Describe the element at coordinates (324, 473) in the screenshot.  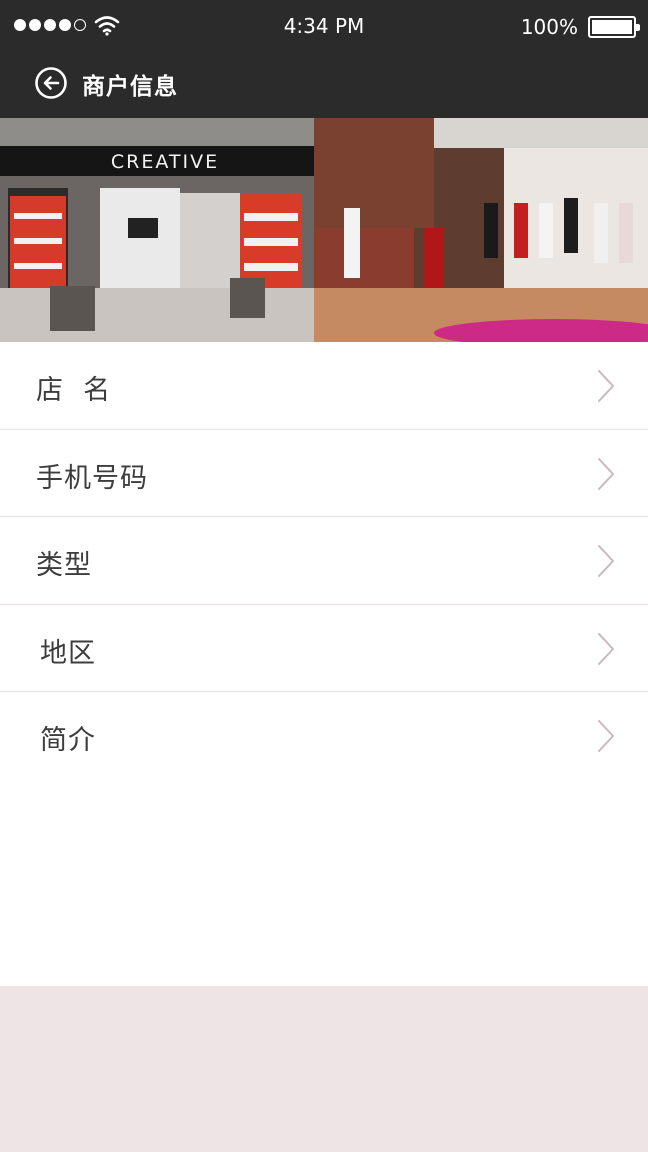
I see `list-item-phone: 手机号码` at that location.